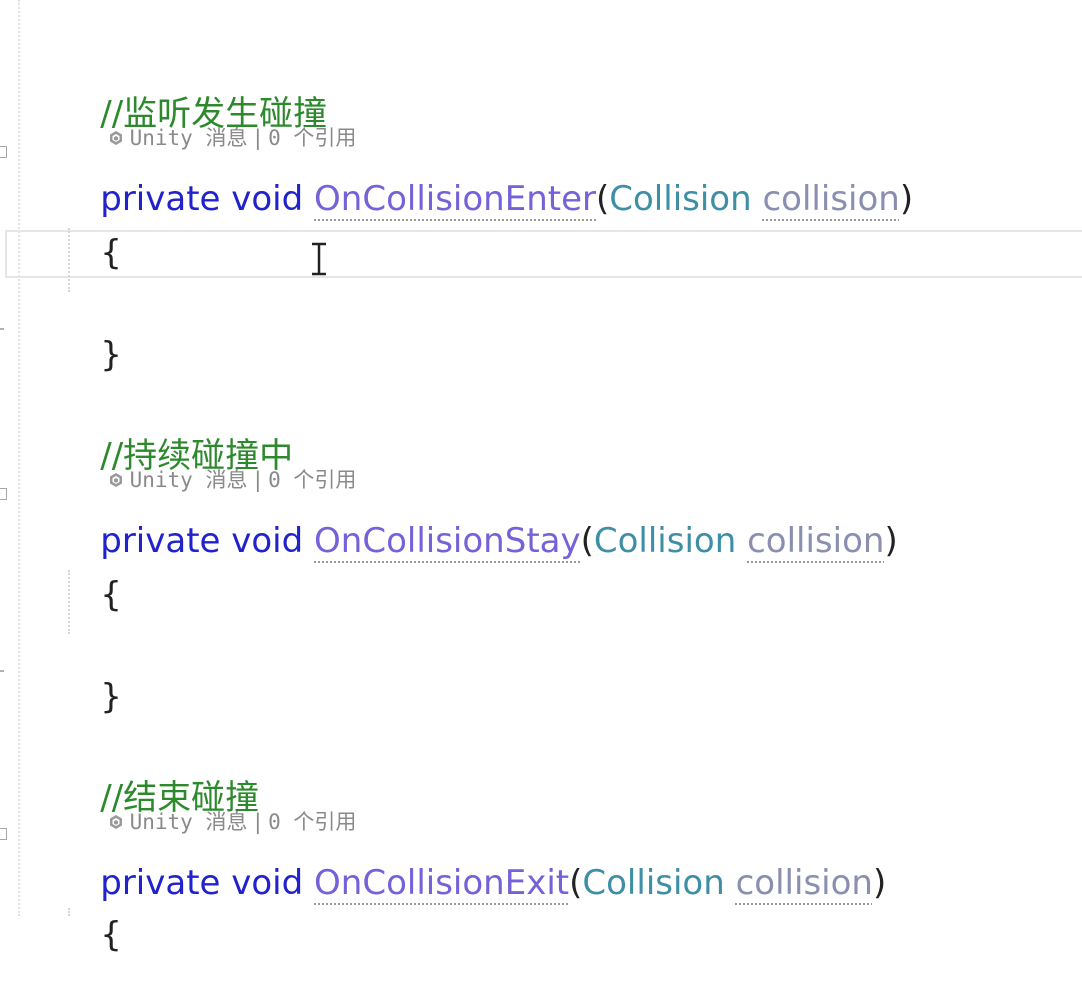 The height and width of the screenshot is (1004, 1082). Describe the element at coordinates (455, 199) in the screenshot. I see `method-name: OnCollisionEnter` at that location.